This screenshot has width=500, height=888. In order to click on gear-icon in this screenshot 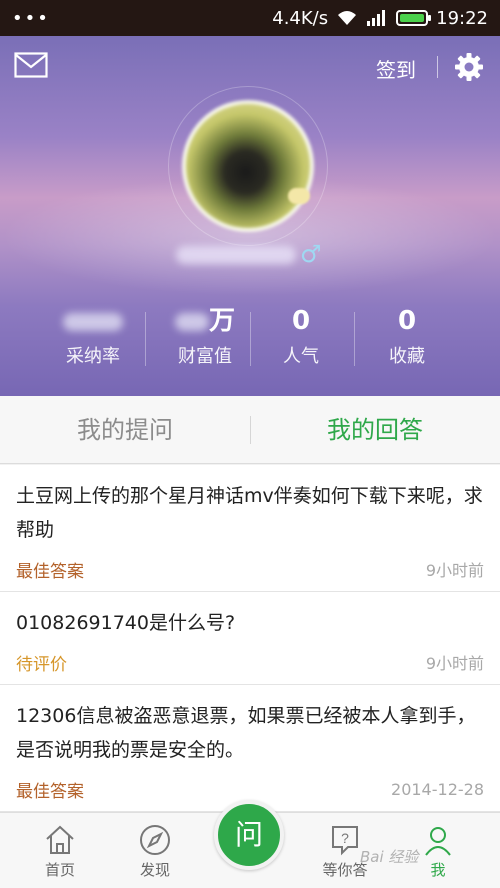, I will do `click(469, 67)`.